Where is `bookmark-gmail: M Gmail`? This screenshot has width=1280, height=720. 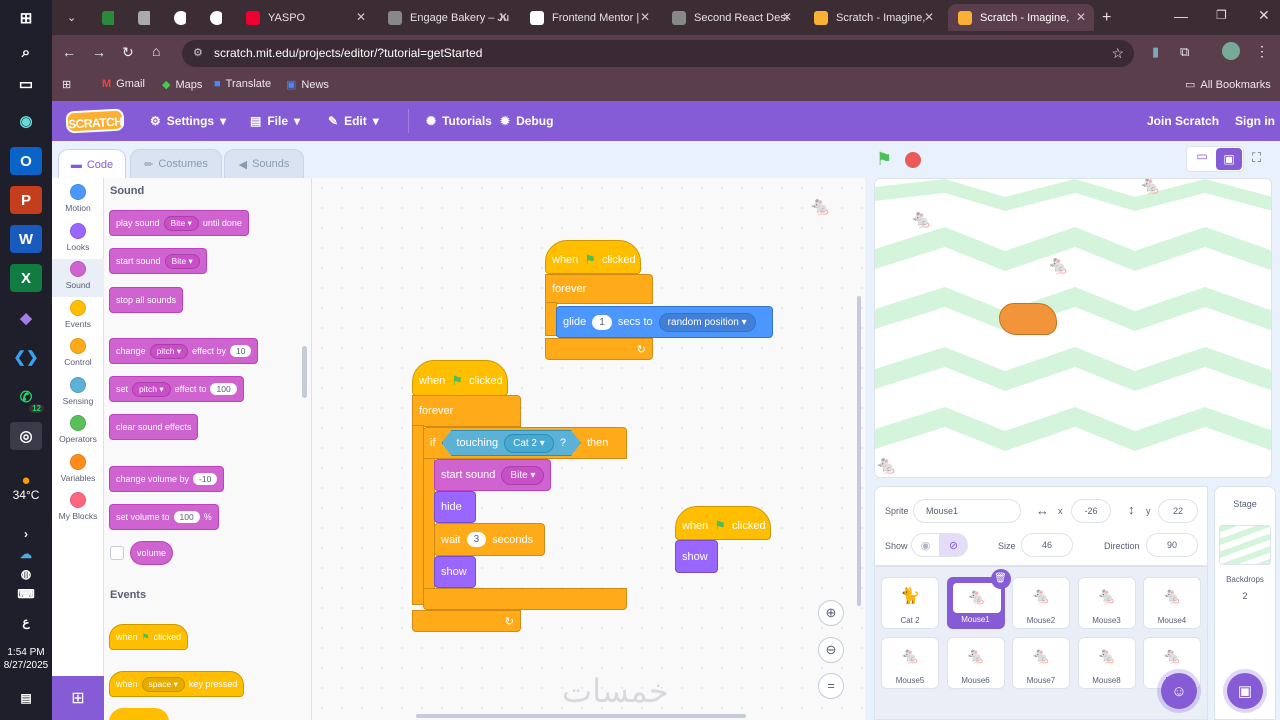 bookmark-gmail: M Gmail is located at coordinates (123, 84).